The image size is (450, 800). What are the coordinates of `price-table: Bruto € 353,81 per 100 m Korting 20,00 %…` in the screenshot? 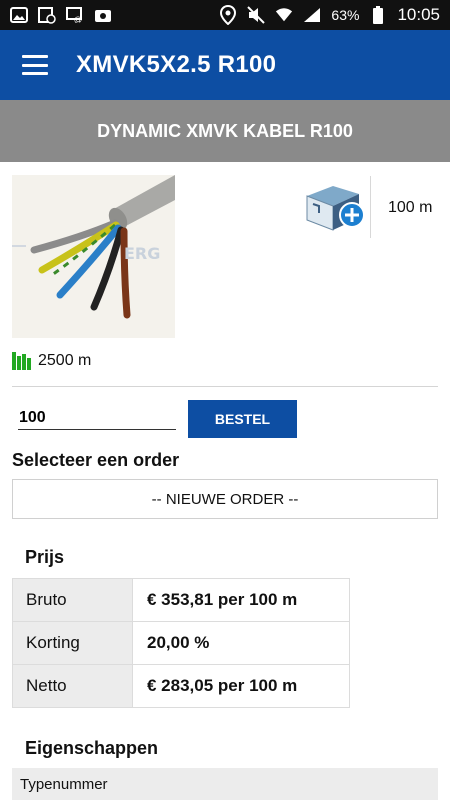 It's located at (181, 643).